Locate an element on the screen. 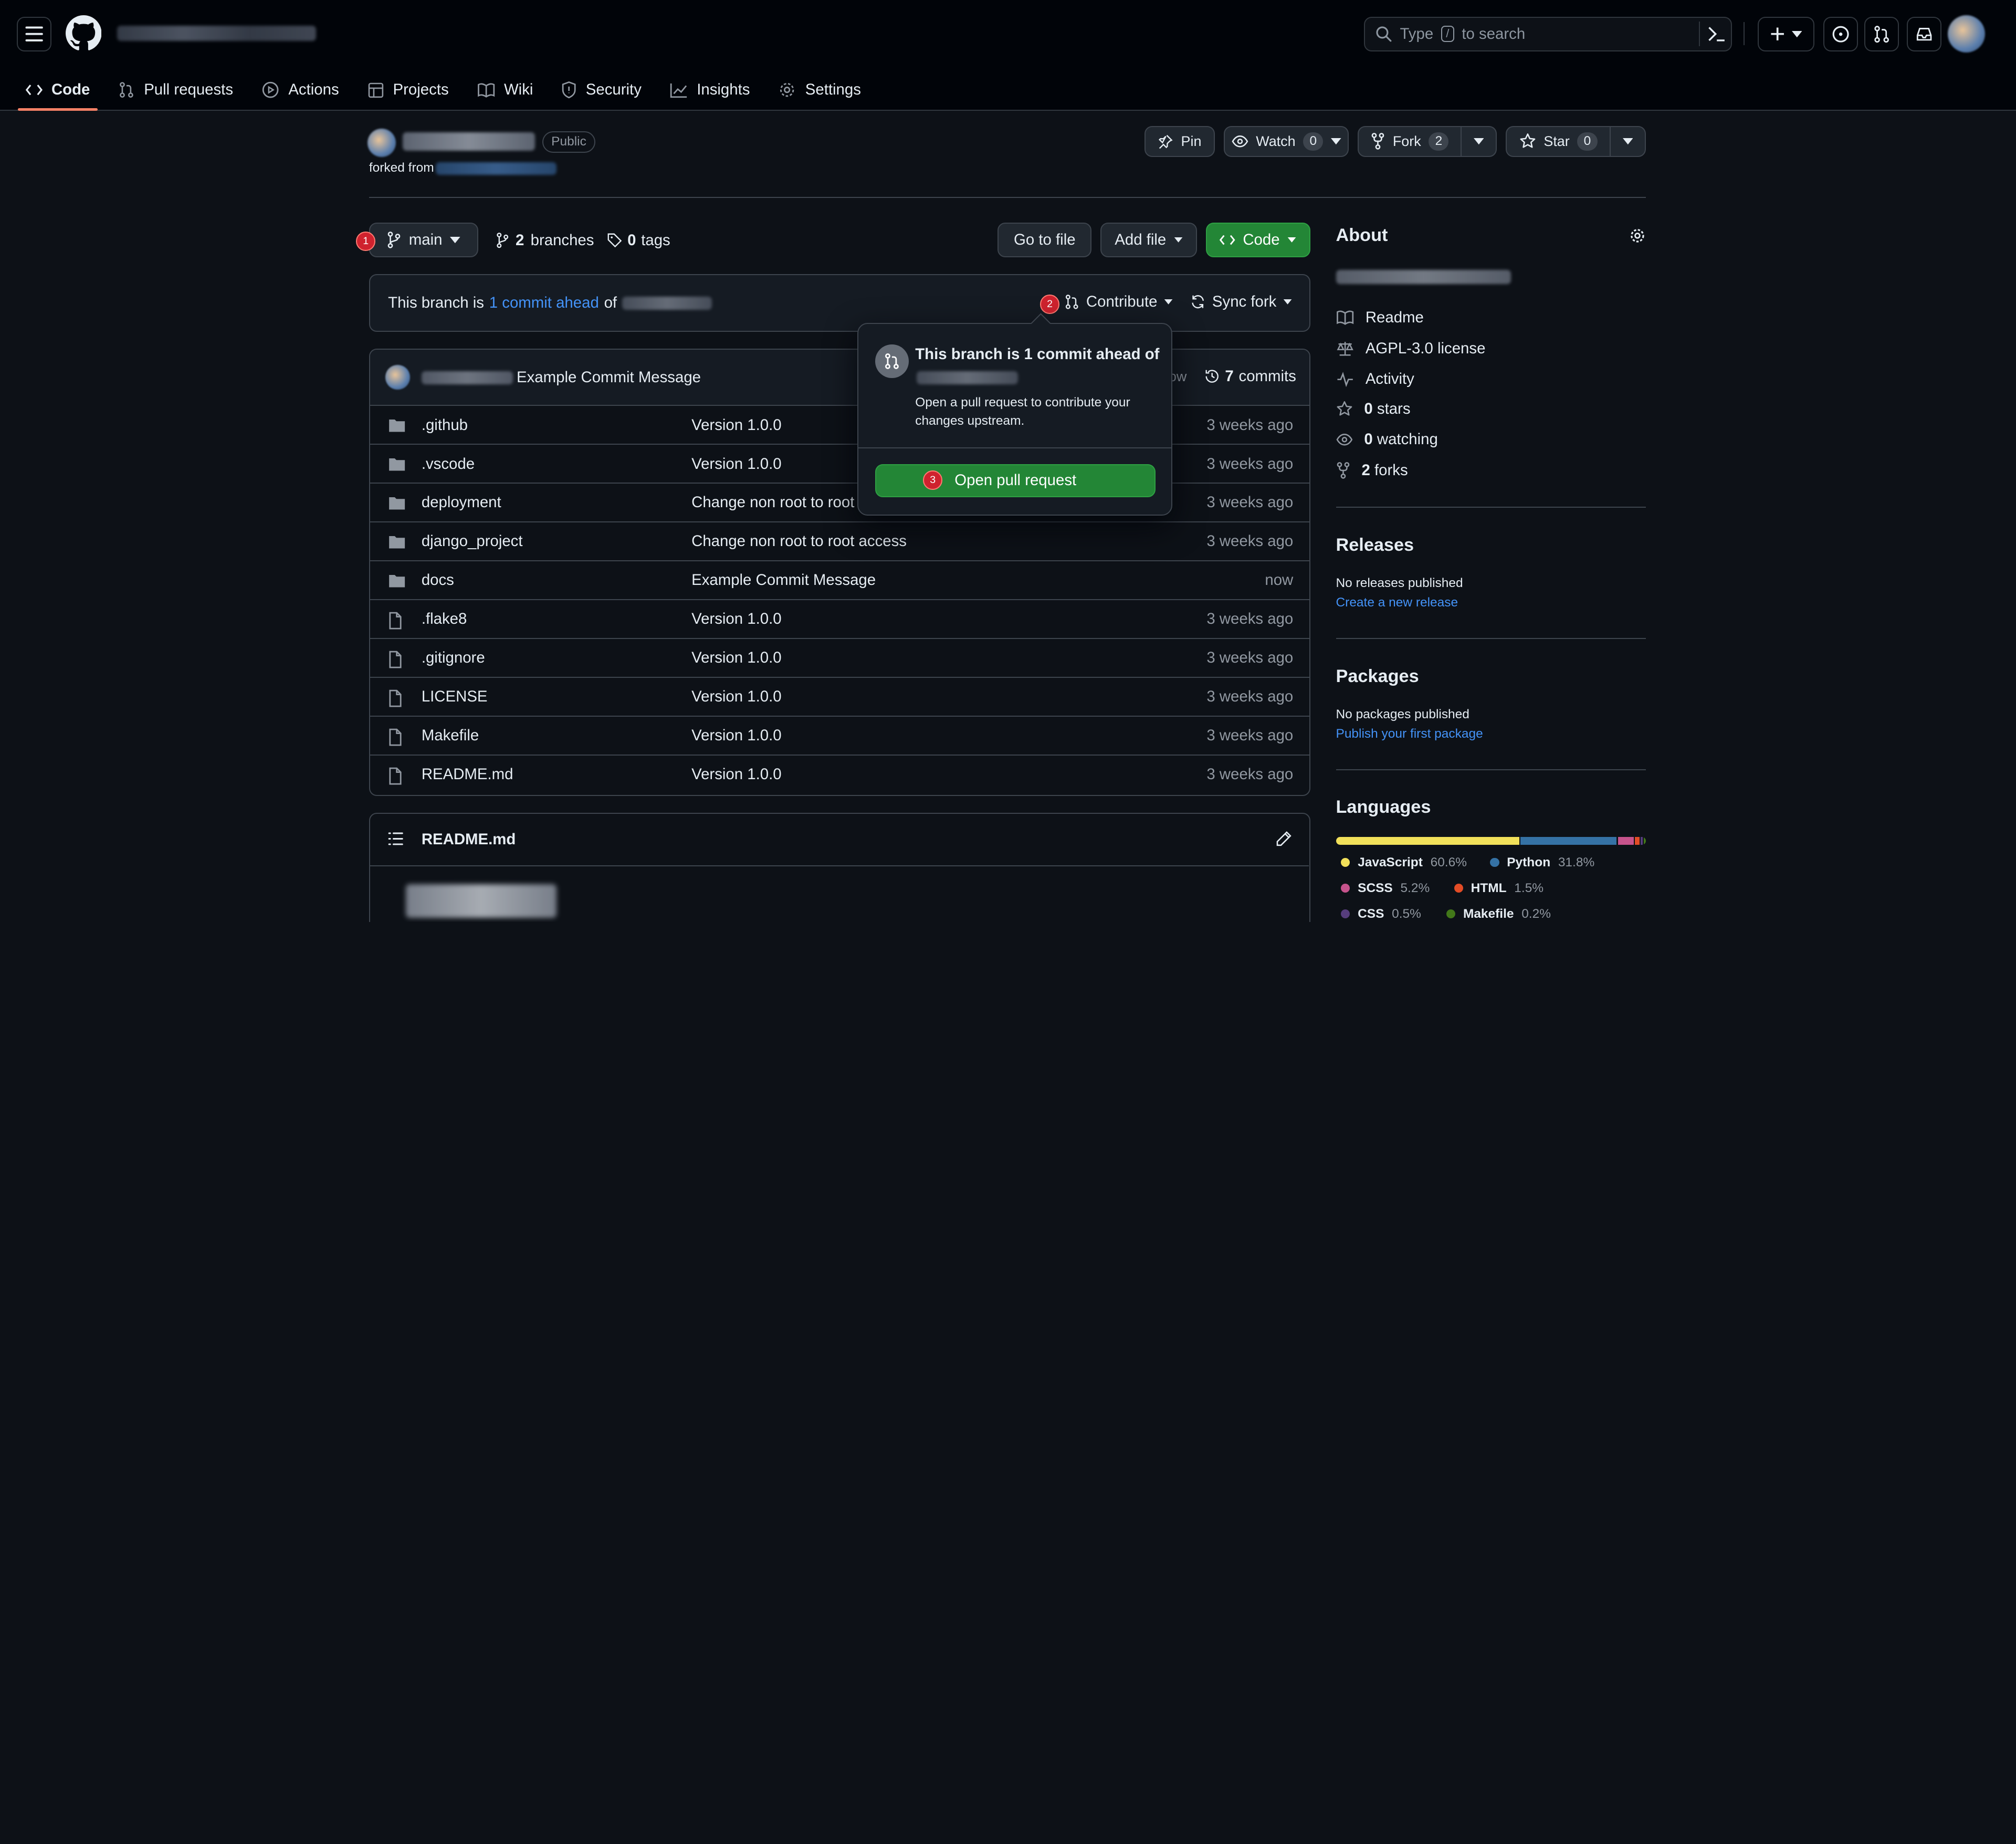 Image resolution: width=2016 pixels, height=1844 pixels. file-name: deployment is located at coordinates (461, 502).